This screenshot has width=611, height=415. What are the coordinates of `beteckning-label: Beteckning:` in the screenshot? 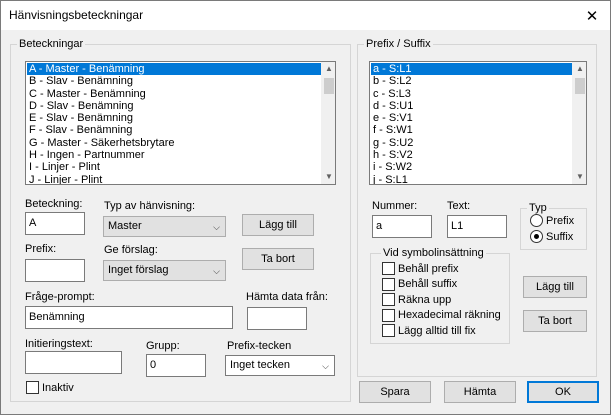 It's located at (54, 204).